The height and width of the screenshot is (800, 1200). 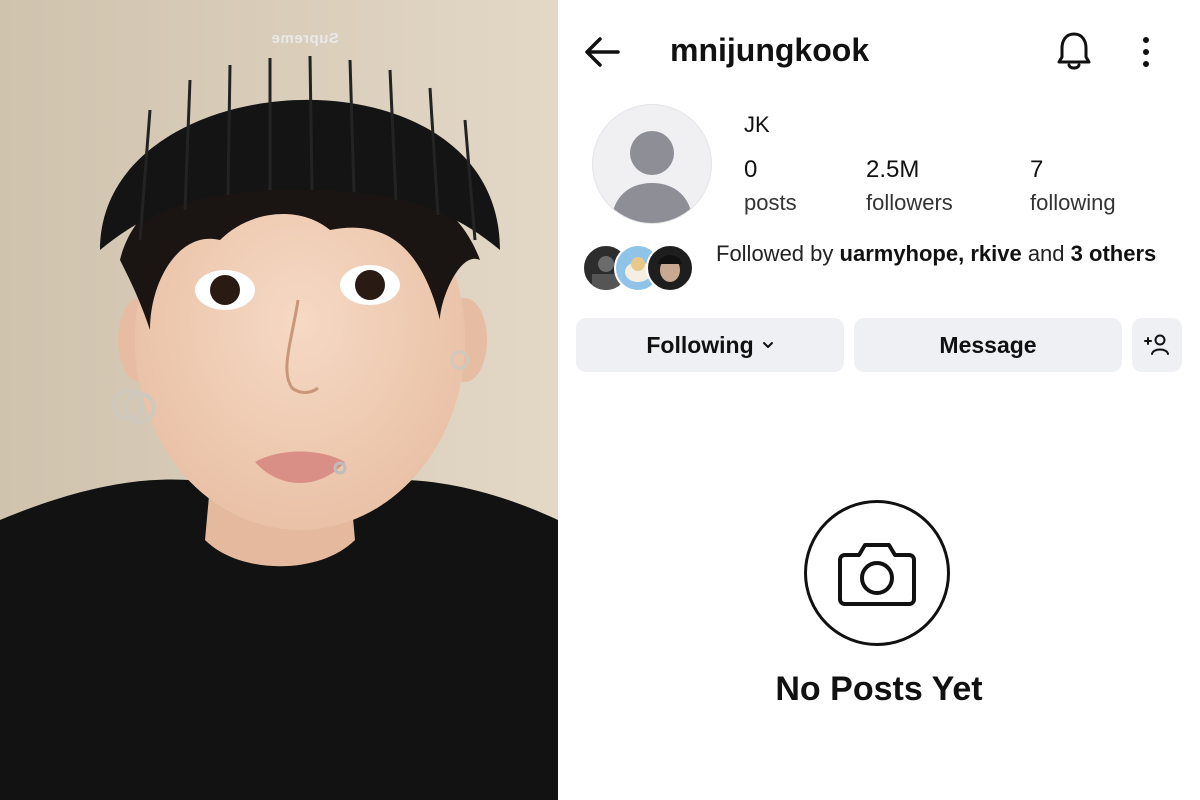 What do you see at coordinates (700, 344) in the screenshot?
I see `following-button-label: Following` at bounding box center [700, 344].